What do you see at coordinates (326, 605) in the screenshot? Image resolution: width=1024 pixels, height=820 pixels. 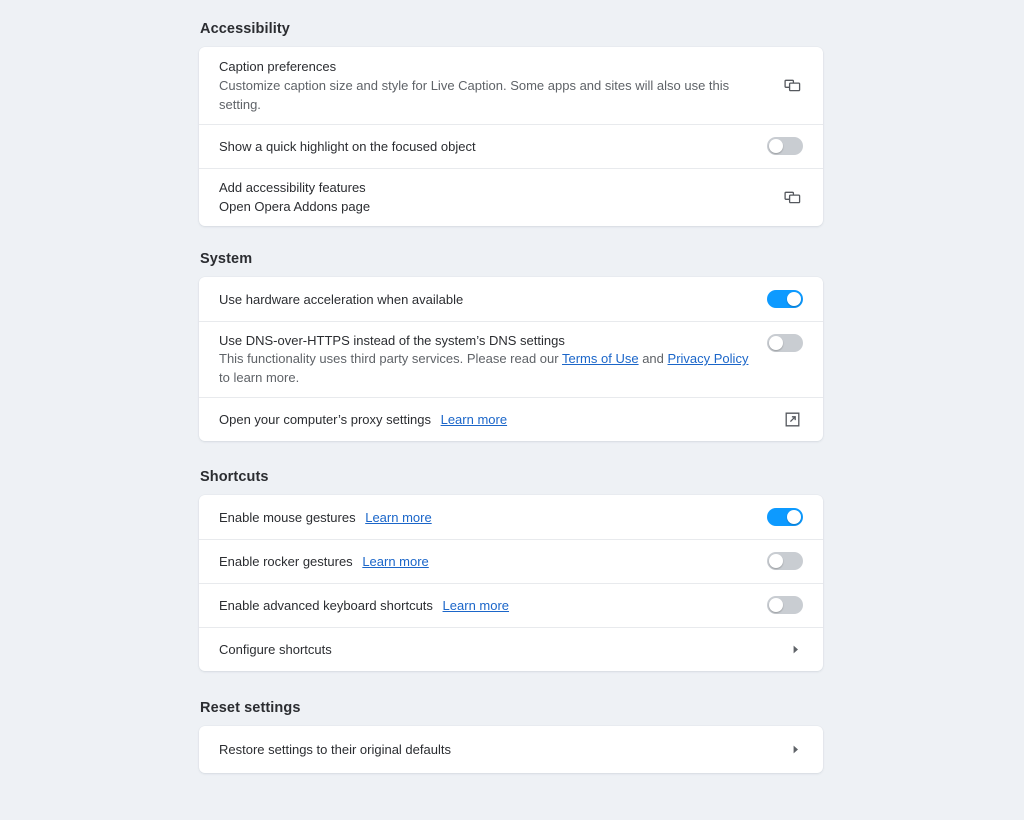 I see `advanced-keyboard-title: Enable advanced keyboard shortcuts` at bounding box center [326, 605].